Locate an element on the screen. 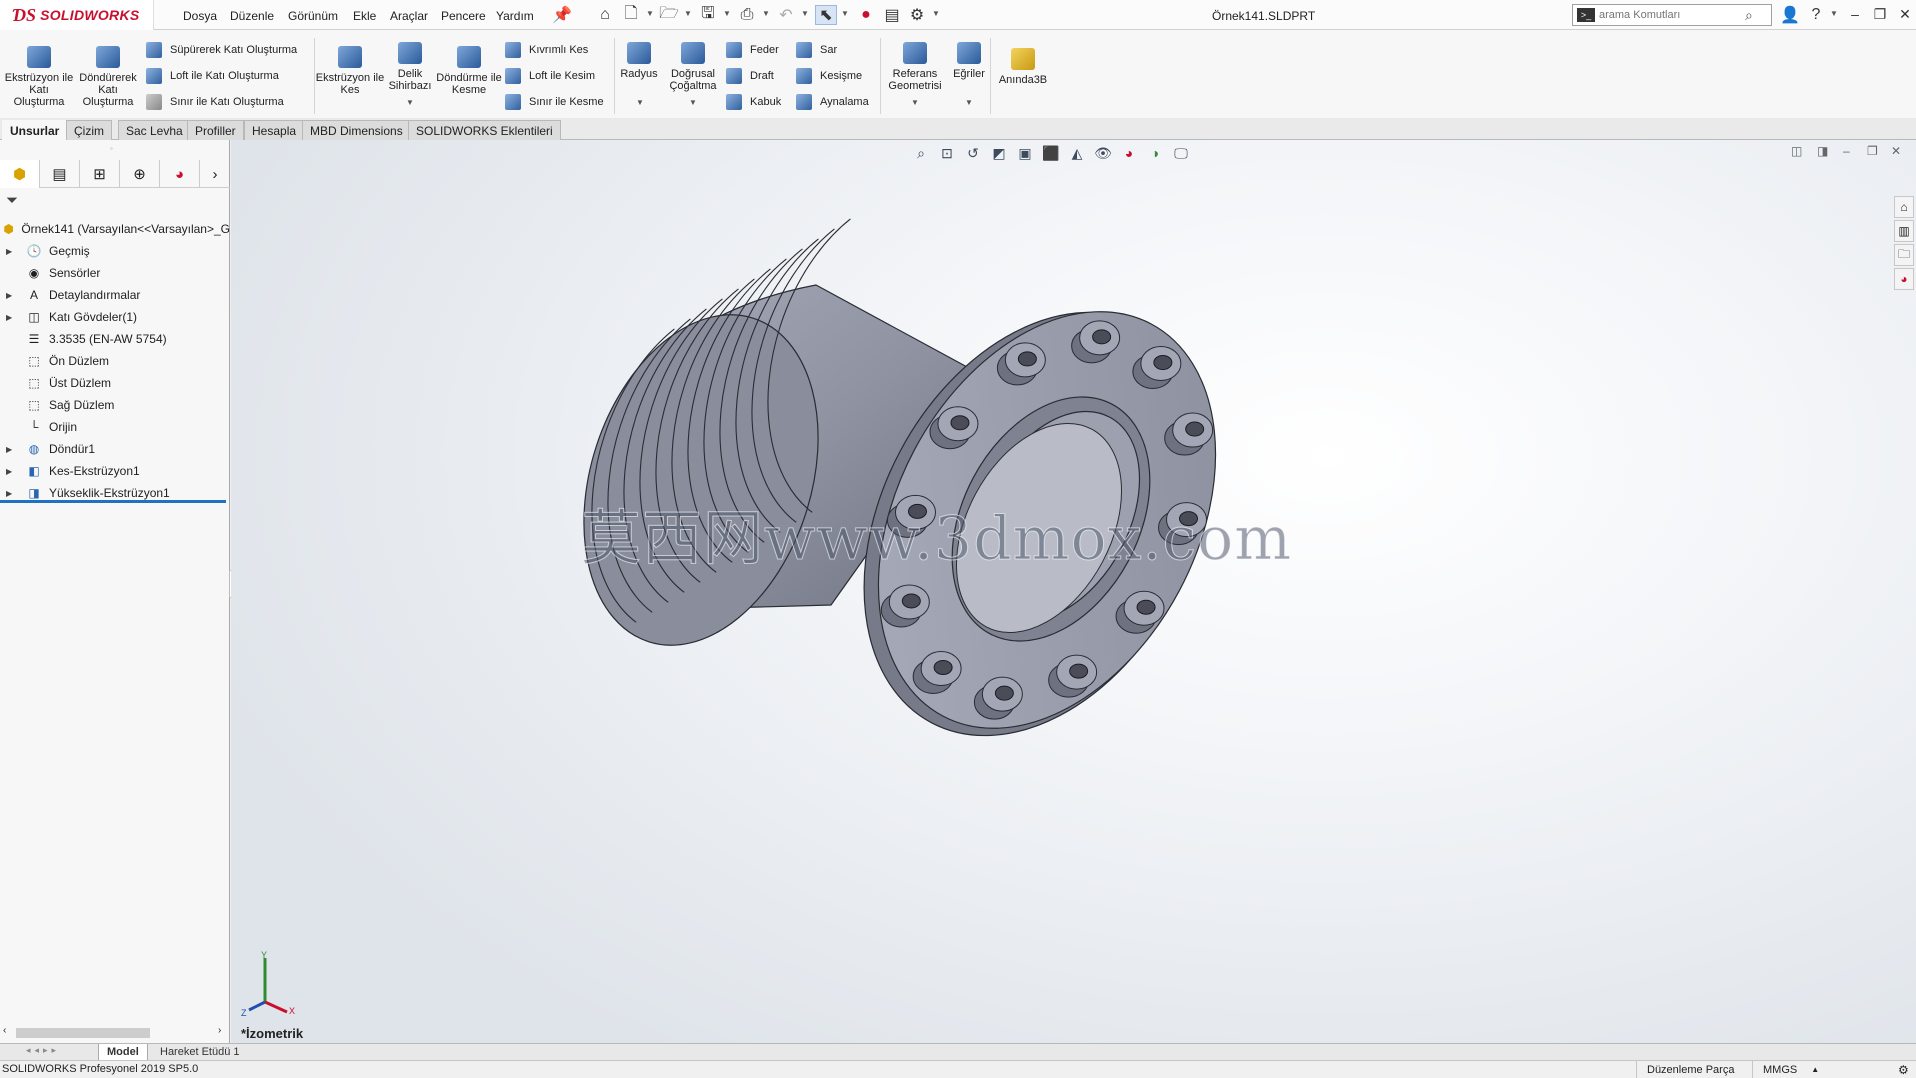 Image resolution: width=1916 pixels, height=1078 pixels. shell-button: Kabuk is located at coordinates (753, 102).